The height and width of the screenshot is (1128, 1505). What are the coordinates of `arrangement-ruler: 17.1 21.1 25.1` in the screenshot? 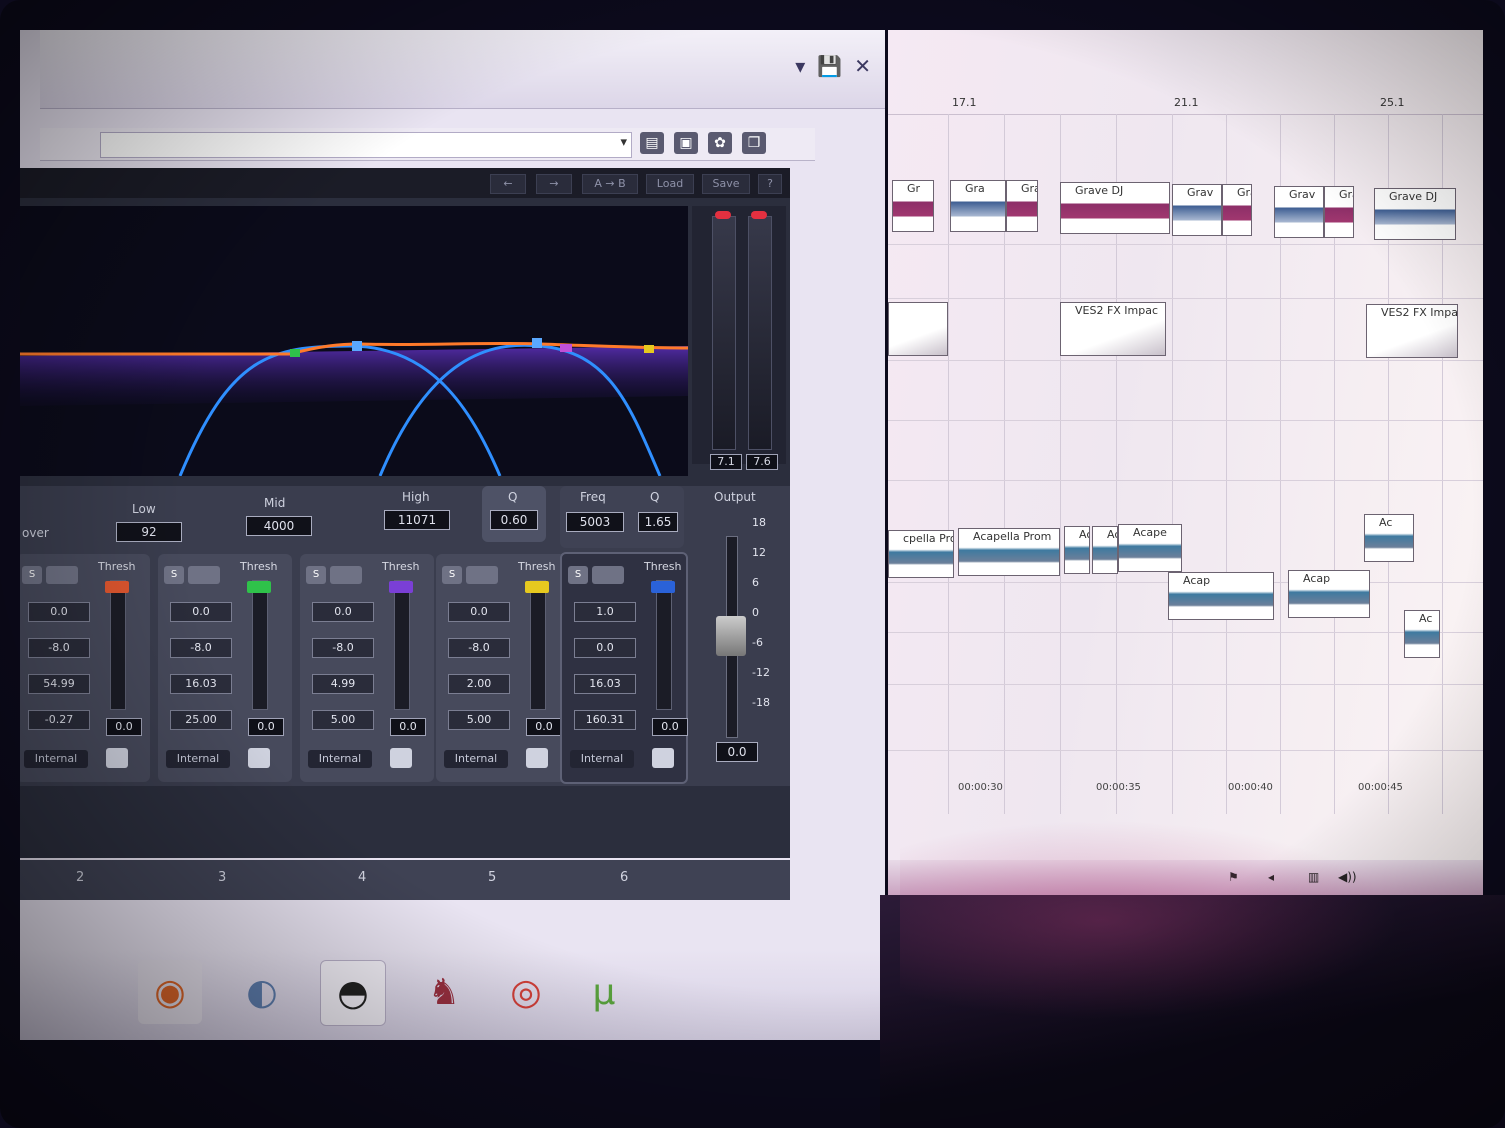 It's located at (1185, 103).